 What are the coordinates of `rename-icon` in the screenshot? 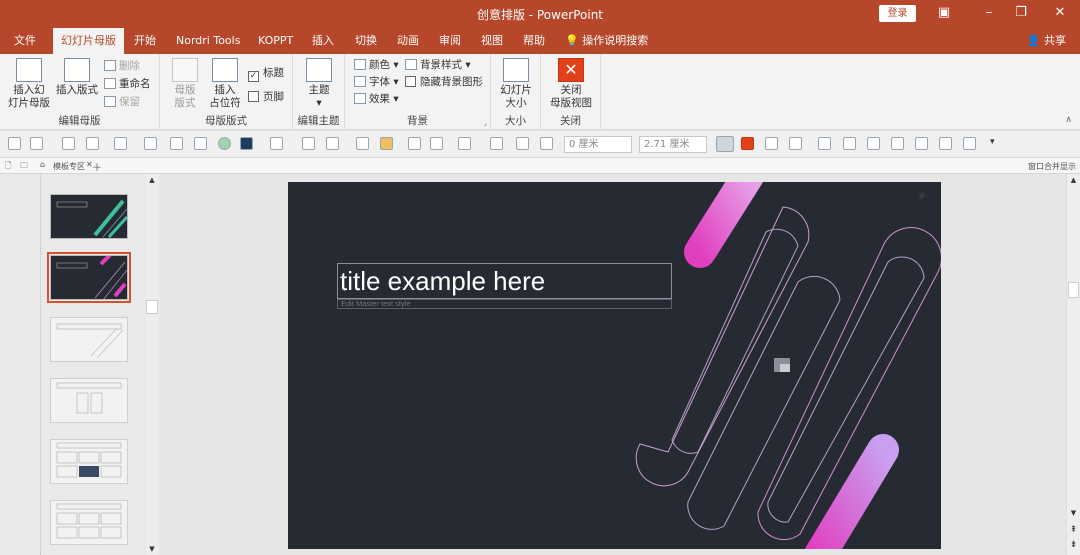 It's located at (110, 83).